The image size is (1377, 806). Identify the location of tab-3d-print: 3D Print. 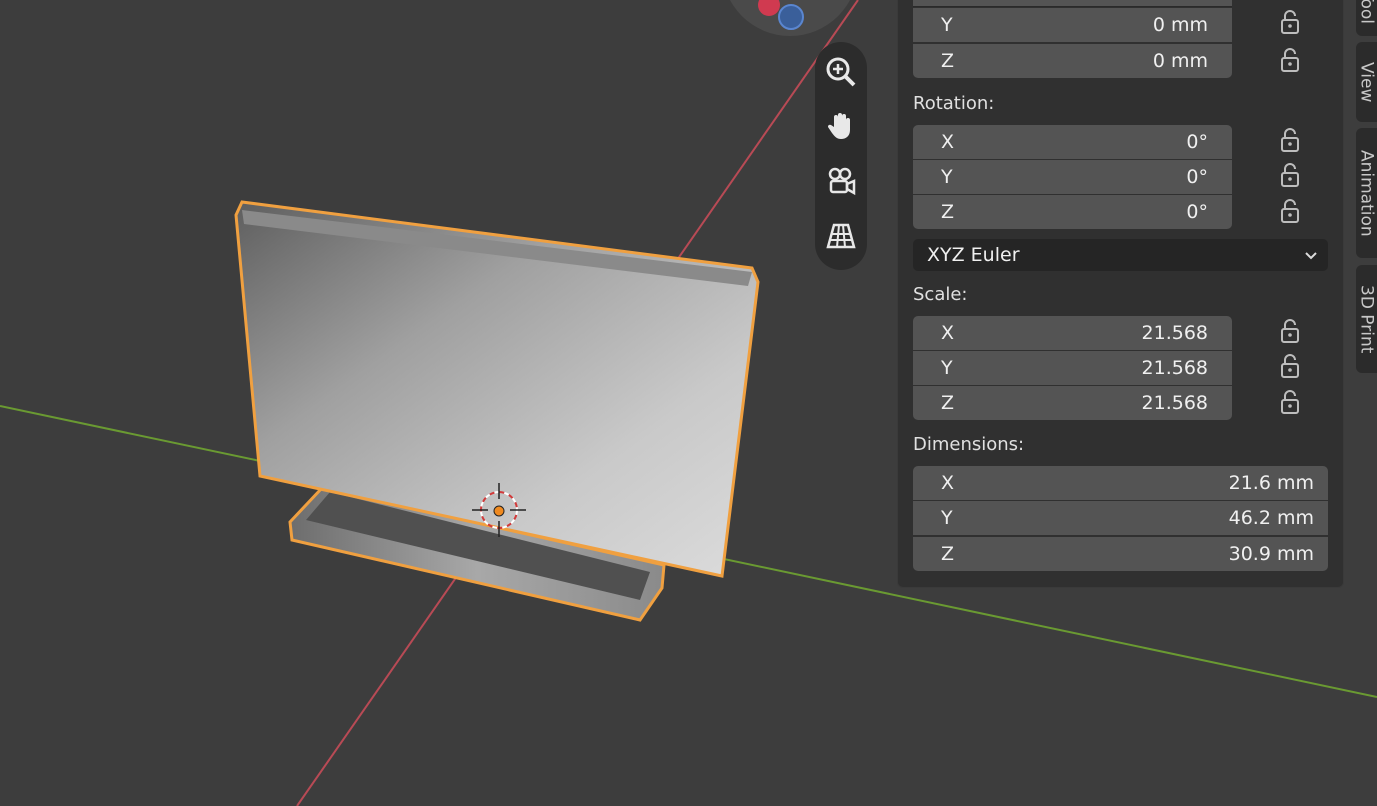
(1366, 319).